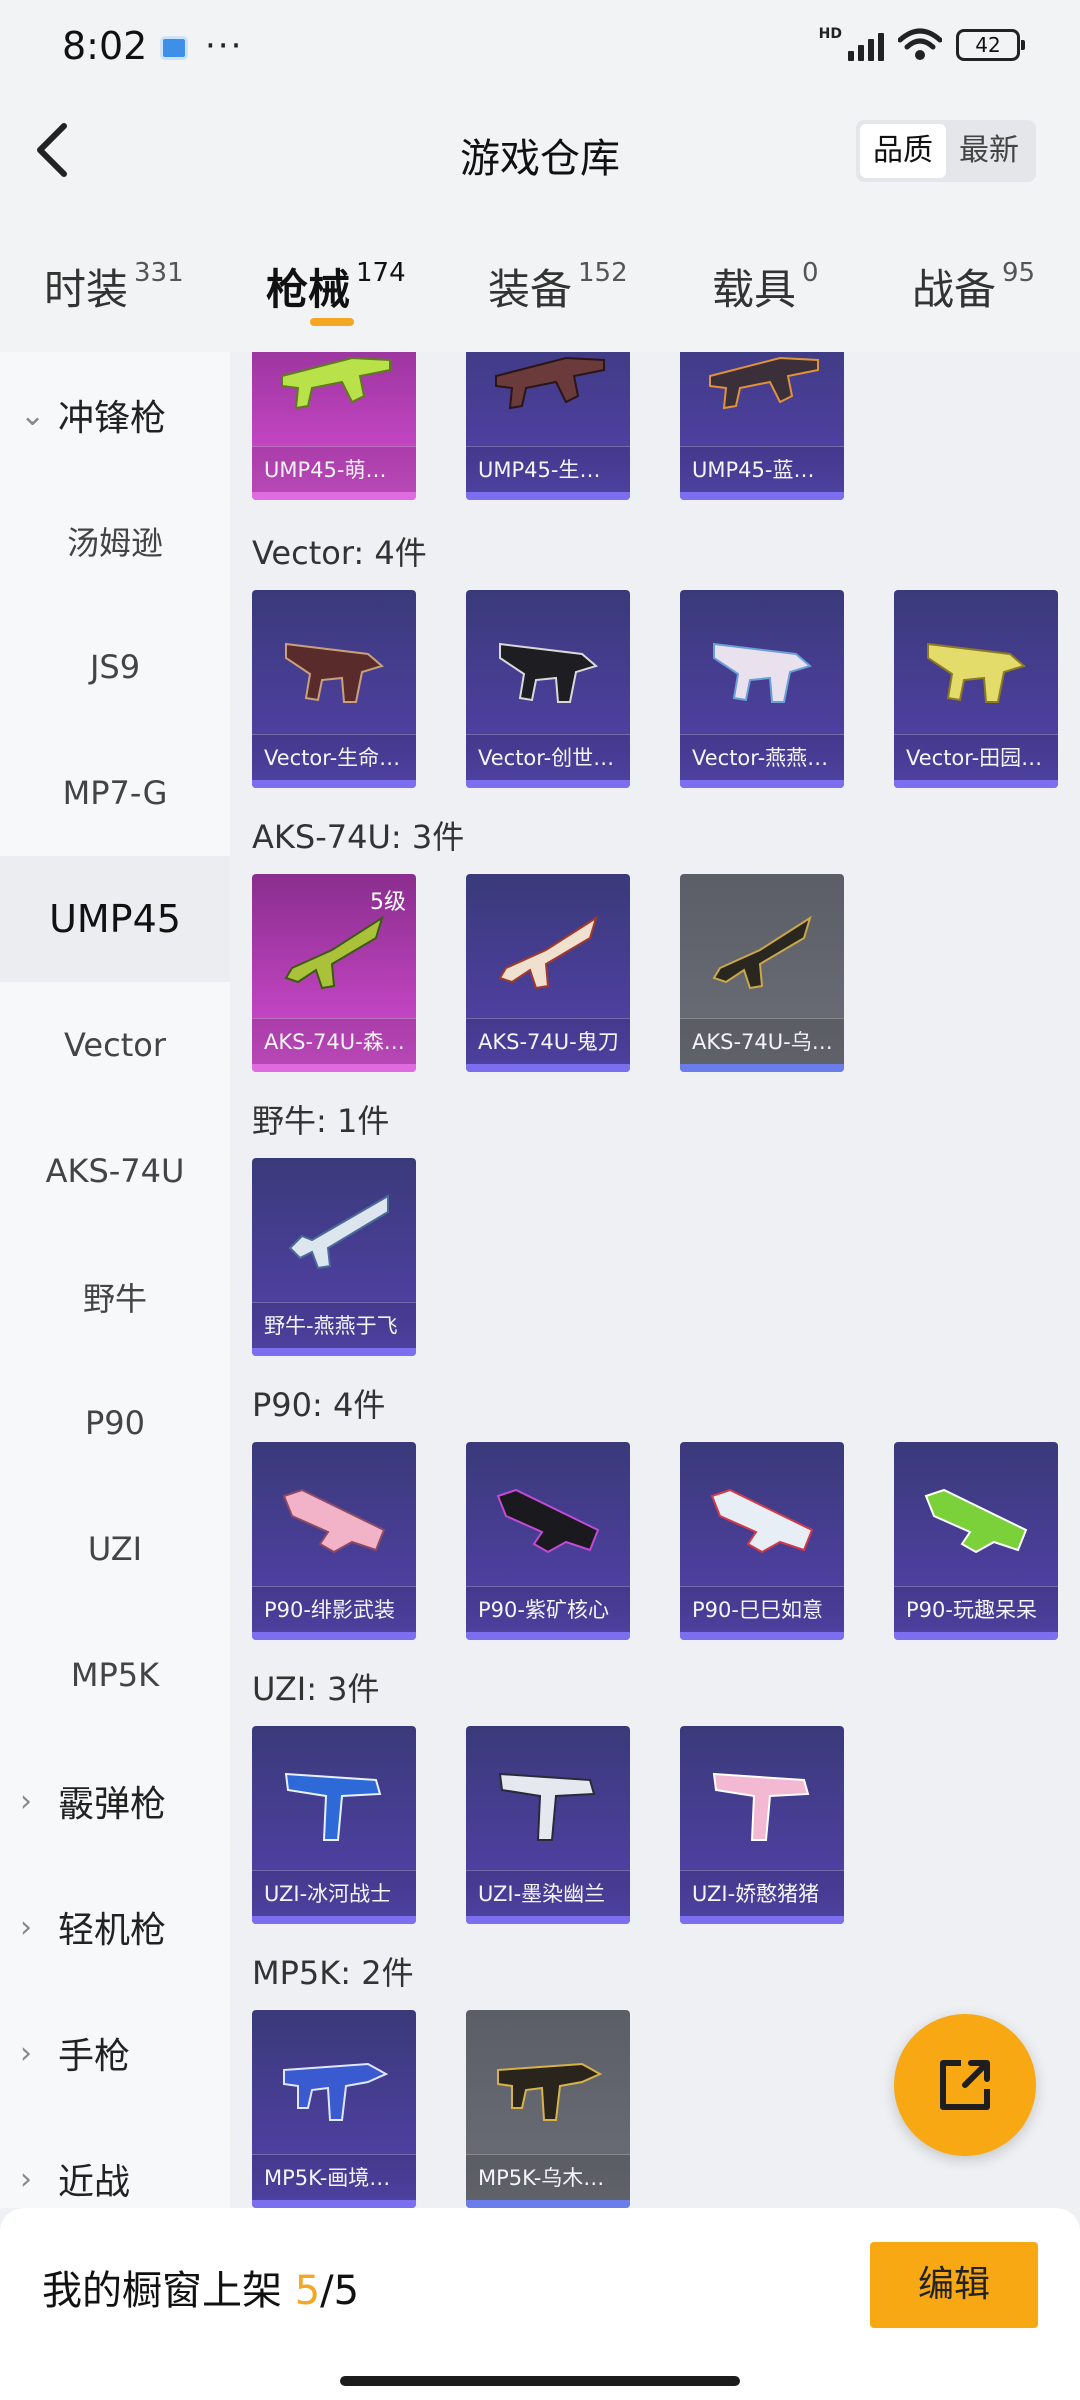 This screenshot has height=2400, width=1080. I want to click on sidebar-item-js9: JS9, so click(115, 667).